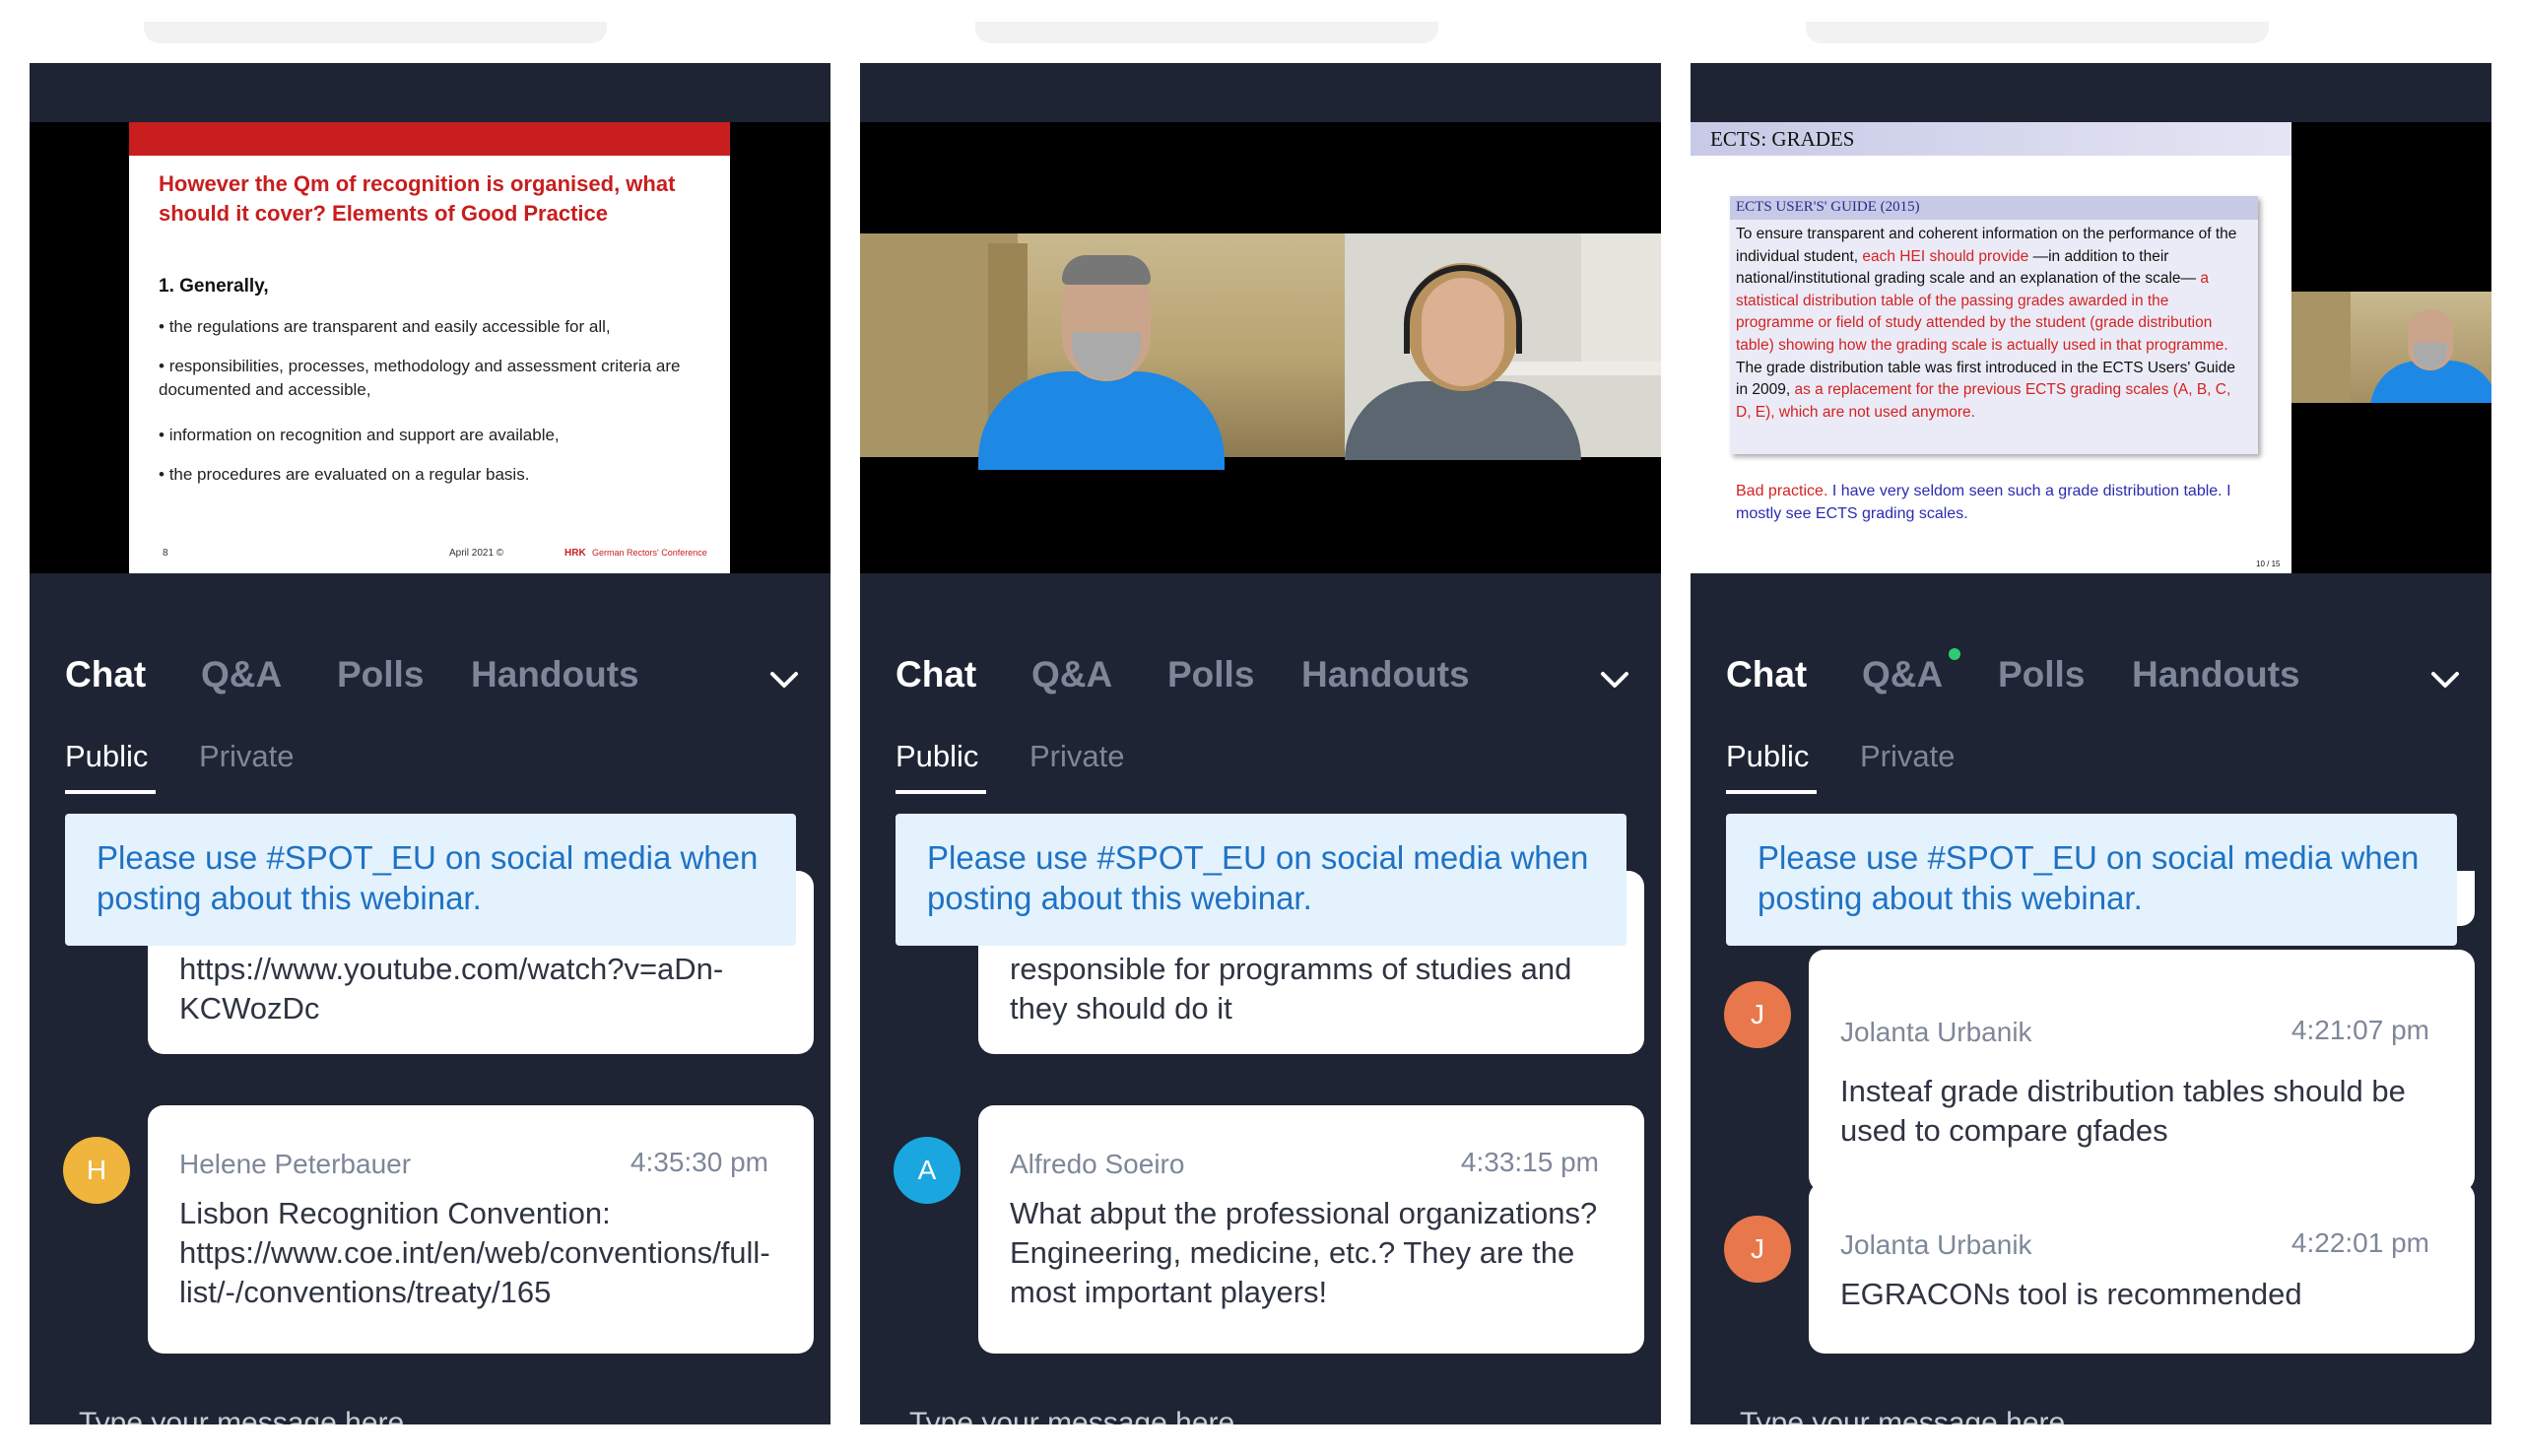 The height and width of the screenshot is (1456, 2522). I want to click on participant-thumbnail, so click(2391, 347).